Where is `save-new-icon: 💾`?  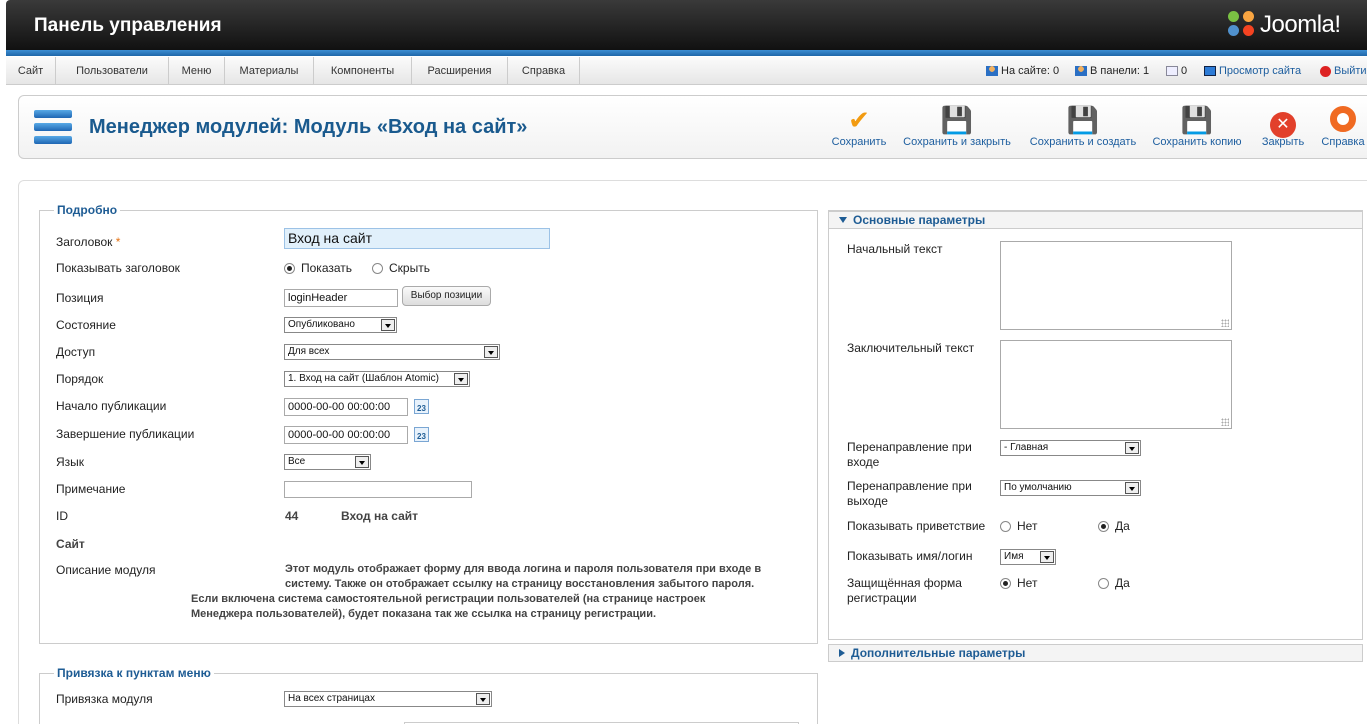 save-new-icon: 💾 is located at coordinates (1083, 120).